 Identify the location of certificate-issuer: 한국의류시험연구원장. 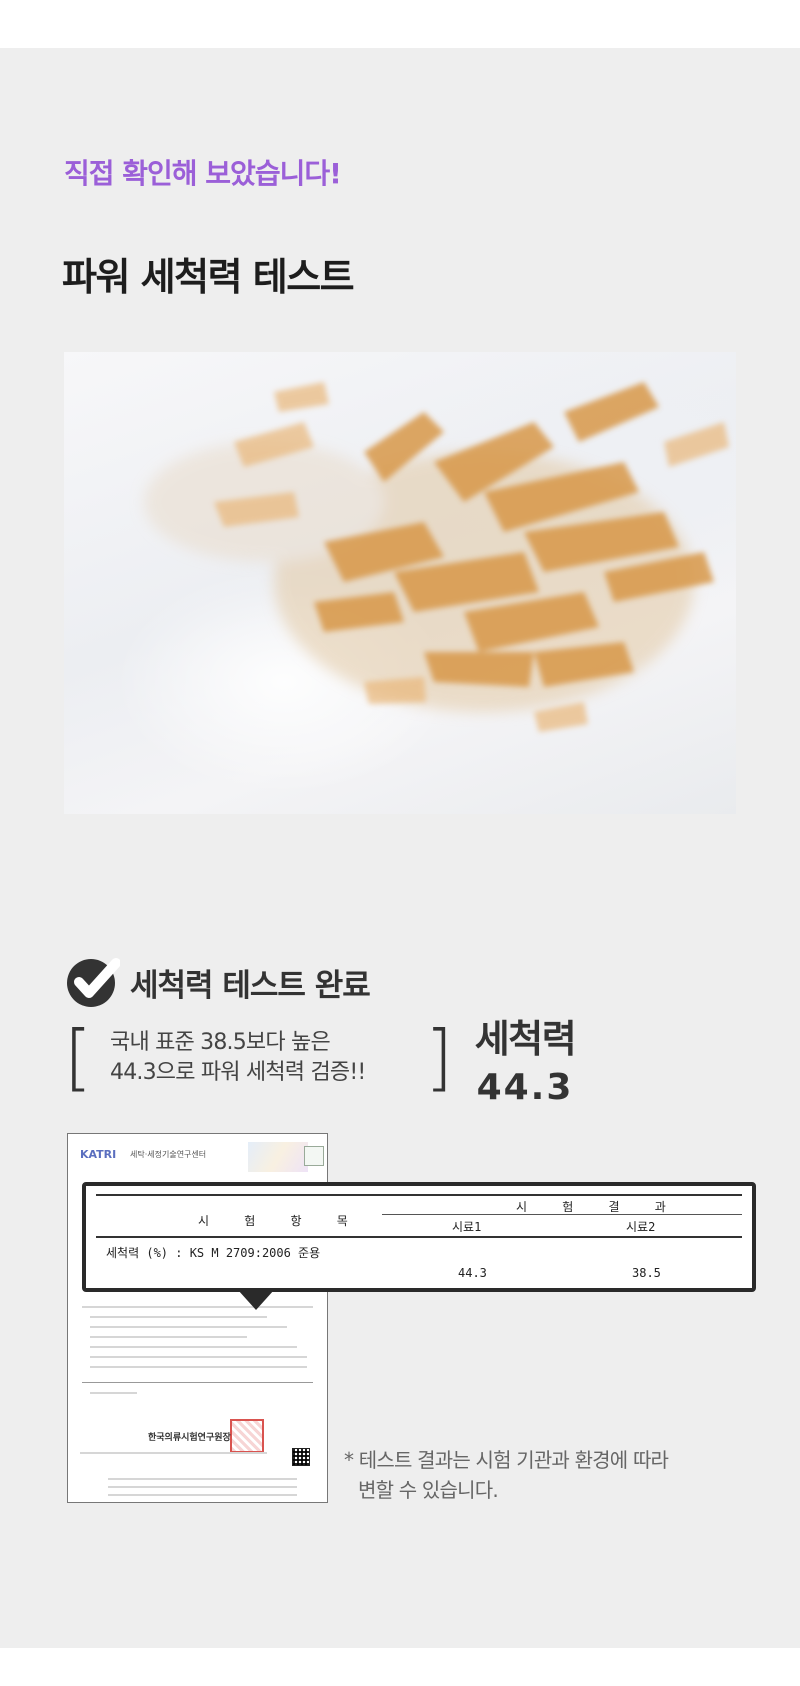
(189, 1438).